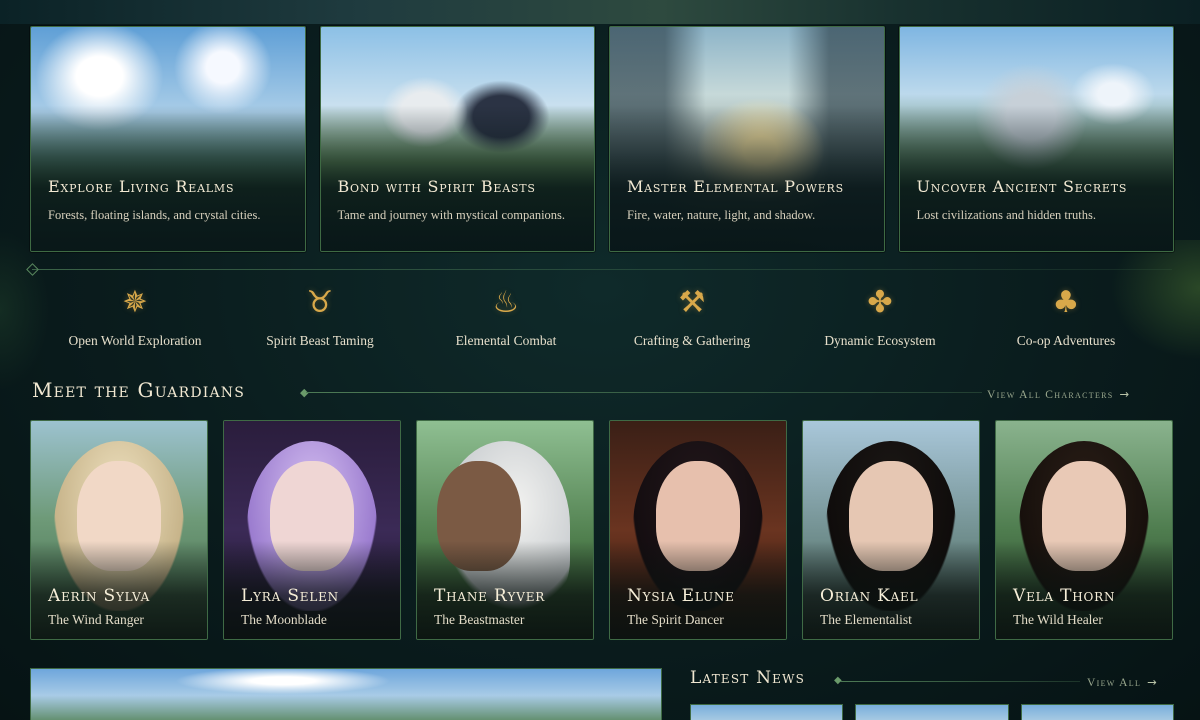 The image size is (1200, 720). What do you see at coordinates (1058, 394) in the screenshot?
I see `view-all-characters-link: View All Characters →` at bounding box center [1058, 394].